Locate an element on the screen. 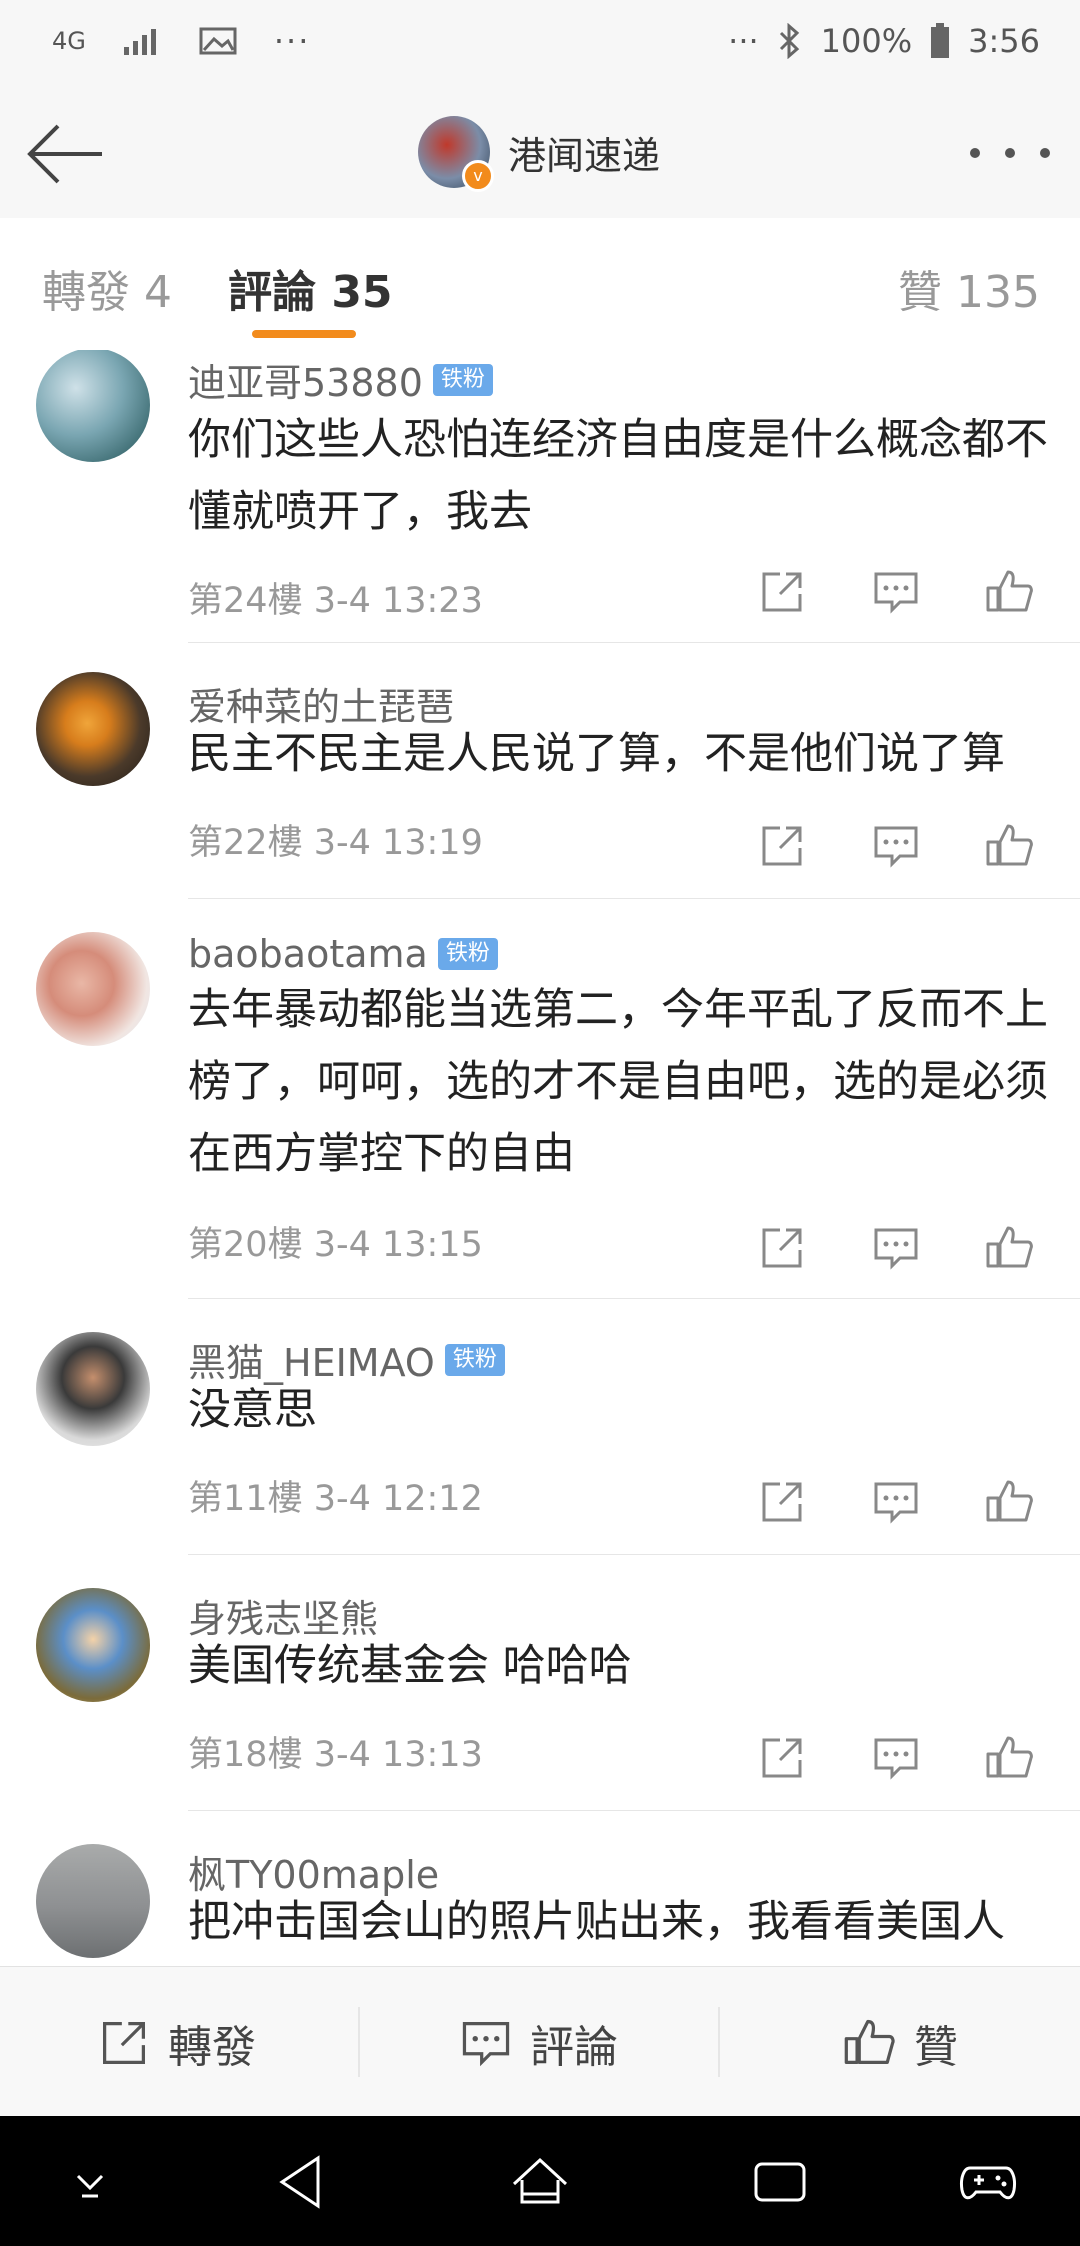 The width and height of the screenshot is (1080, 2246). back-button is located at coordinates (66, 154).